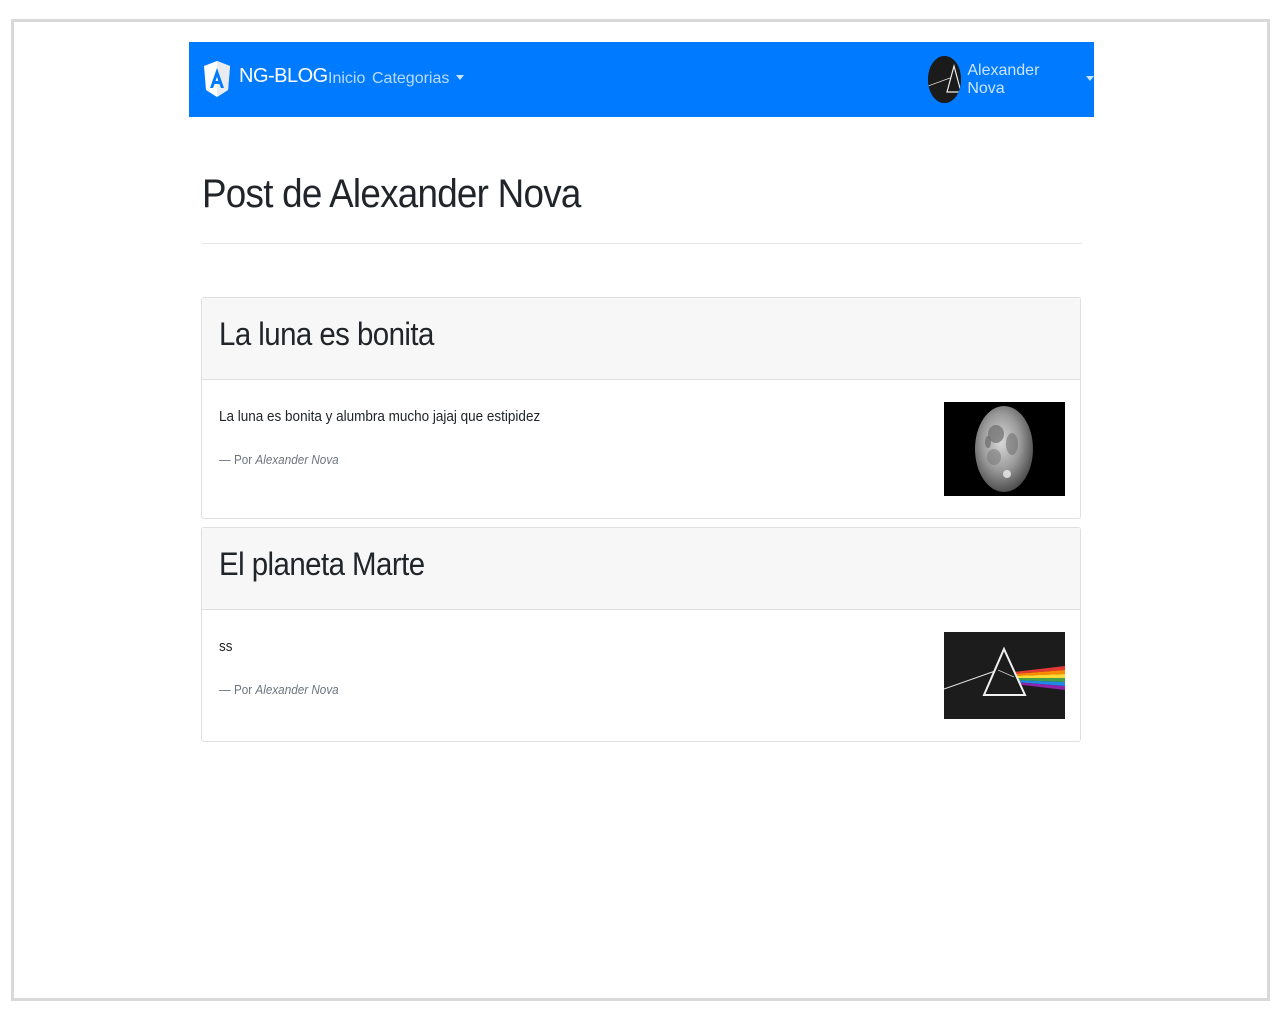  I want to click on moon-image, so click(1004, 449).